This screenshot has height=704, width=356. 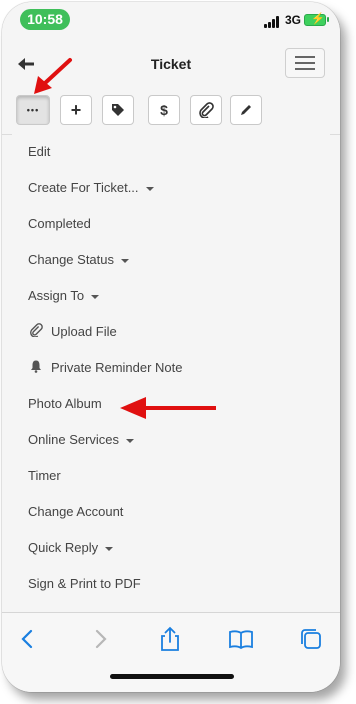 What do you see at coordinates (171, 512) in the screenshot?
I see `menu-item-change-account: Change Account` at bounding box center [171, 512].